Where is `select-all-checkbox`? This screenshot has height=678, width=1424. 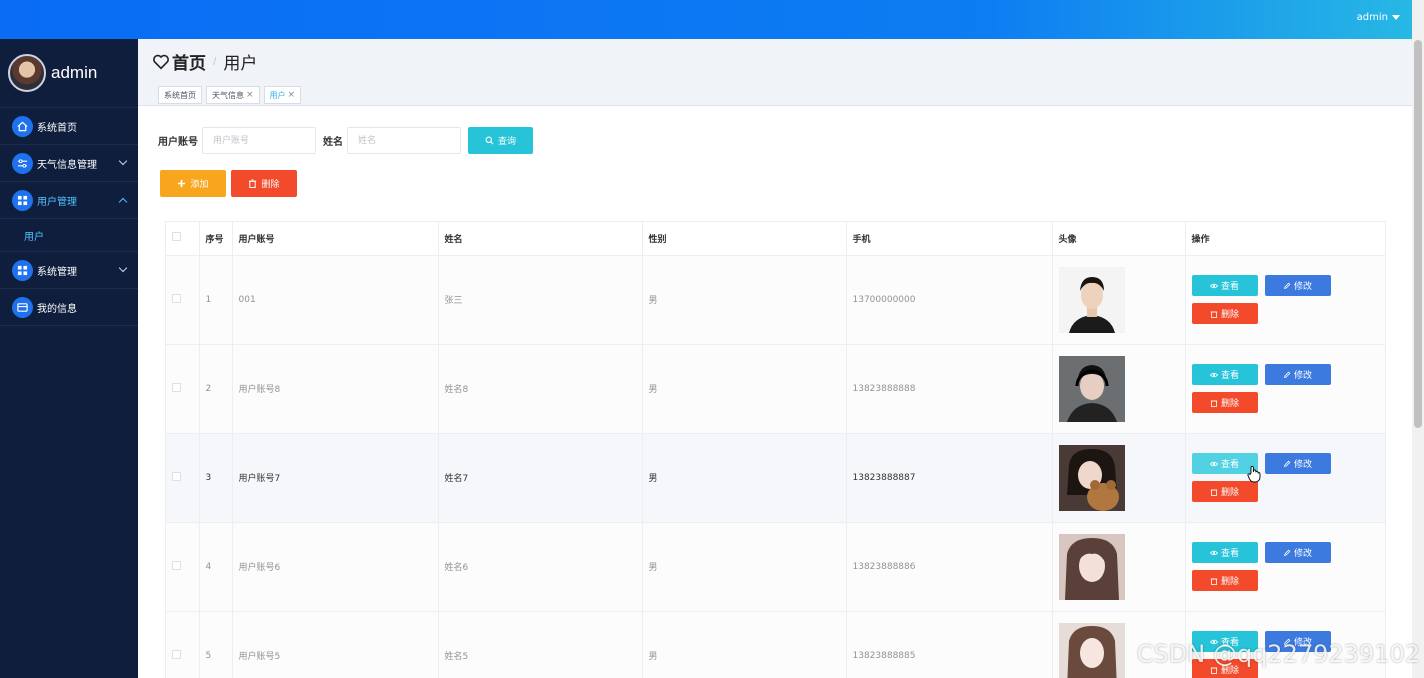 select-all-checkbox is located at coordinates (176, 237).